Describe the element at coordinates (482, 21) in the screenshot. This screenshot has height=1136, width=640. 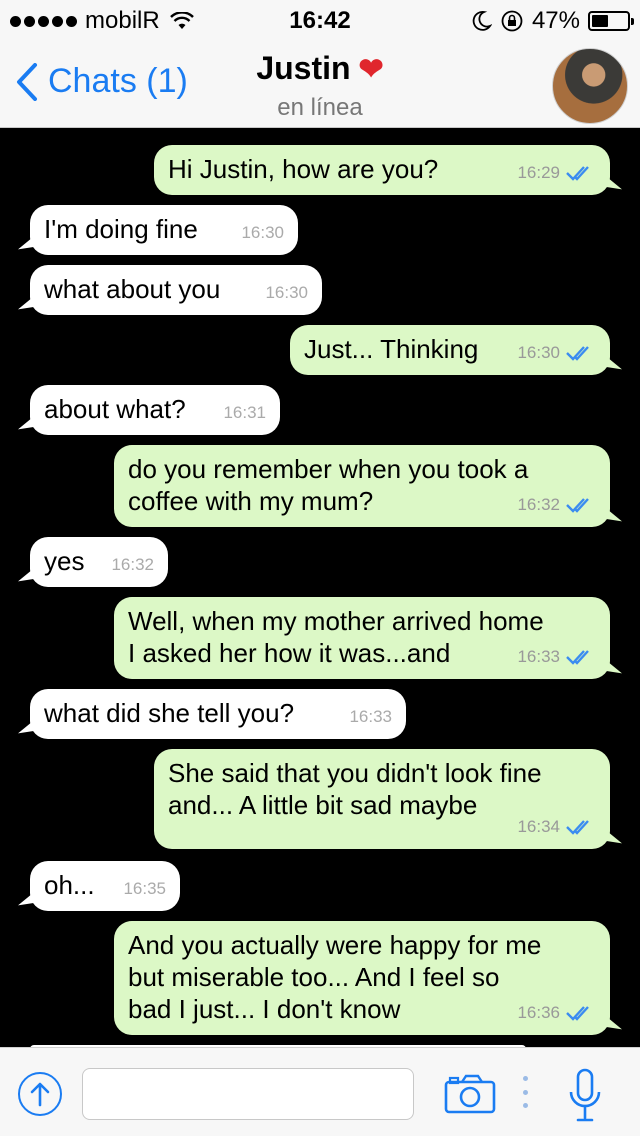
I see `moon-icon` at that location.